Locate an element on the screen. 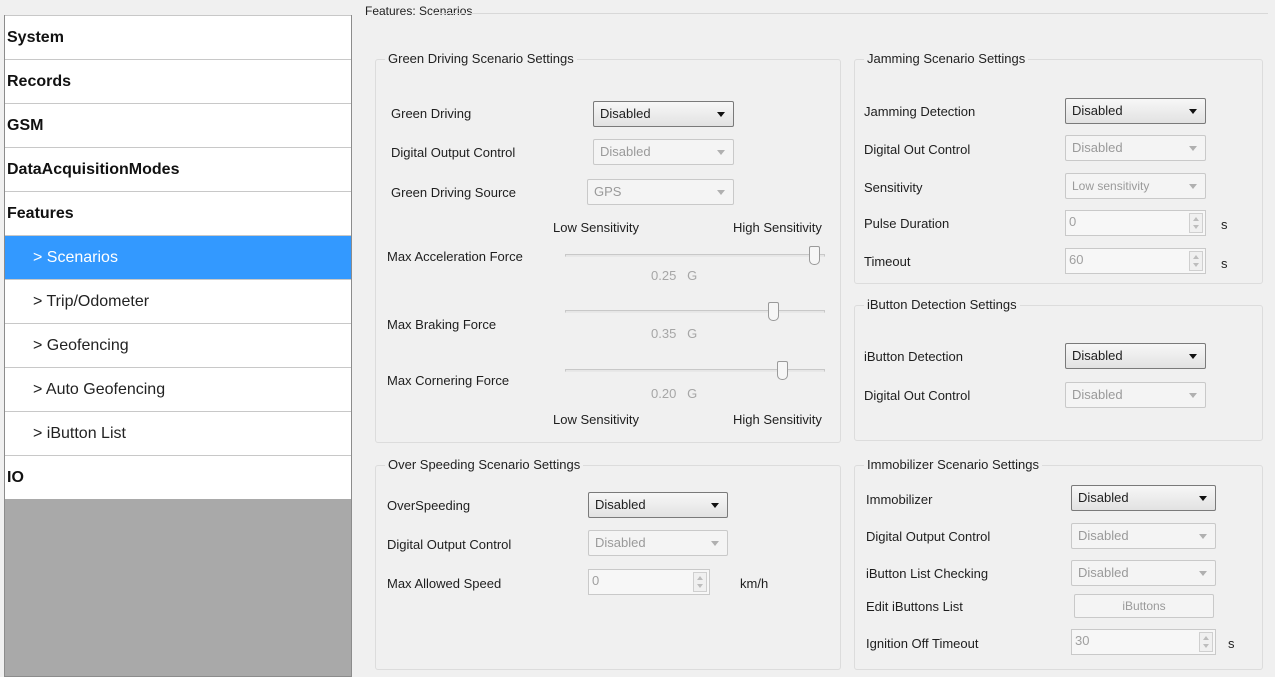  digital-output-control-label: Digital Output Control is located at coordinates (453, 152).